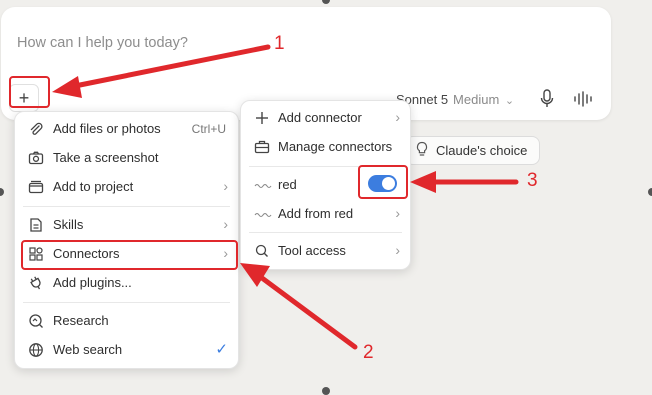  I want to click on menu-item-label: red, so click(287, 184).